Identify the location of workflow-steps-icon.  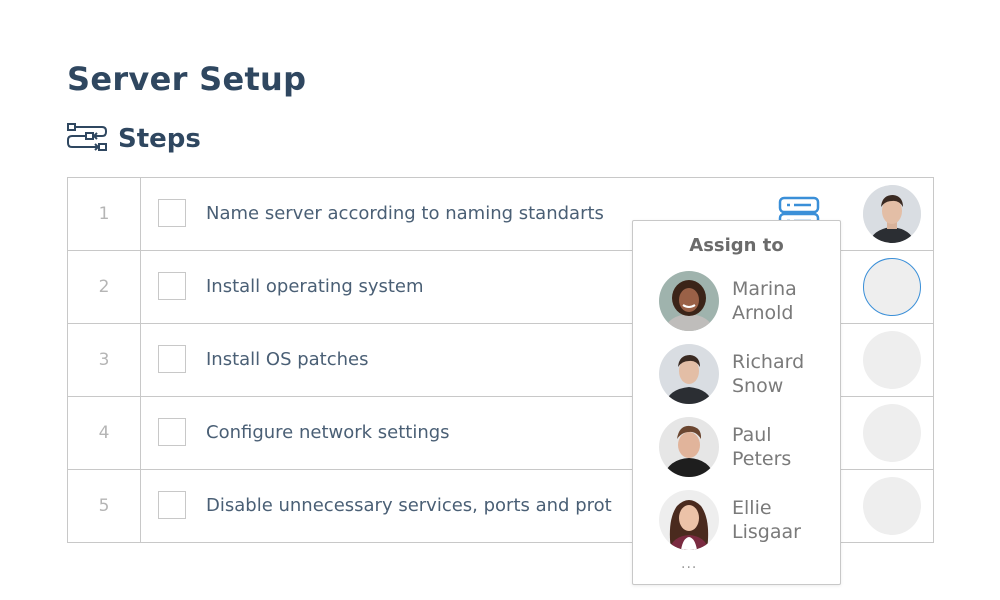
(87, 139).